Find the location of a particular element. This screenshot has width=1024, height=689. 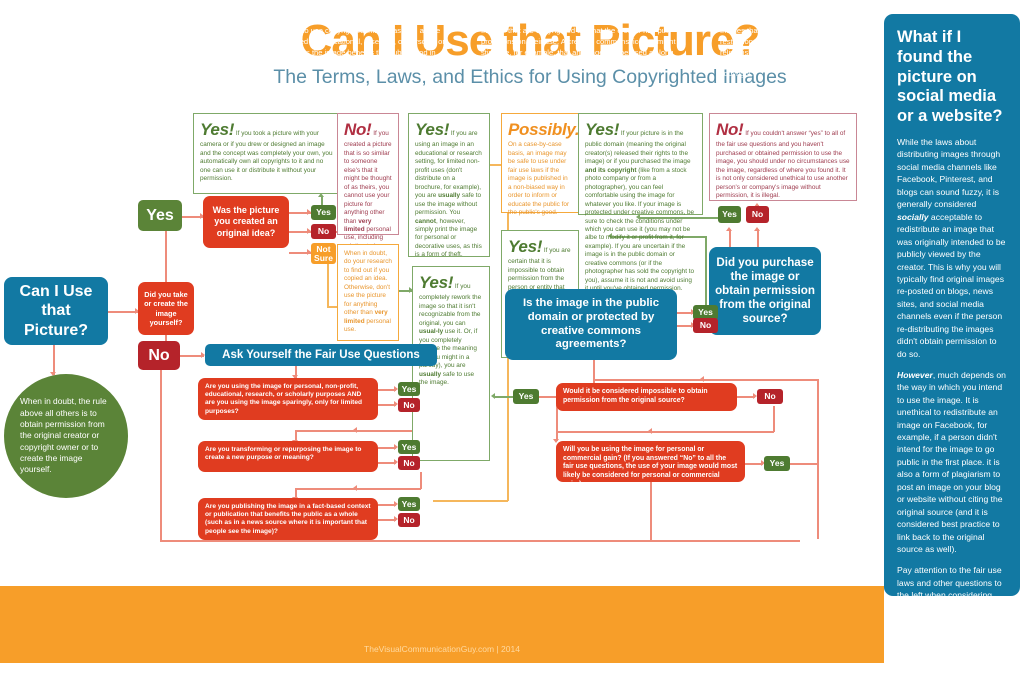

chip-label: Not Sure is located at coordinates (323, 253).